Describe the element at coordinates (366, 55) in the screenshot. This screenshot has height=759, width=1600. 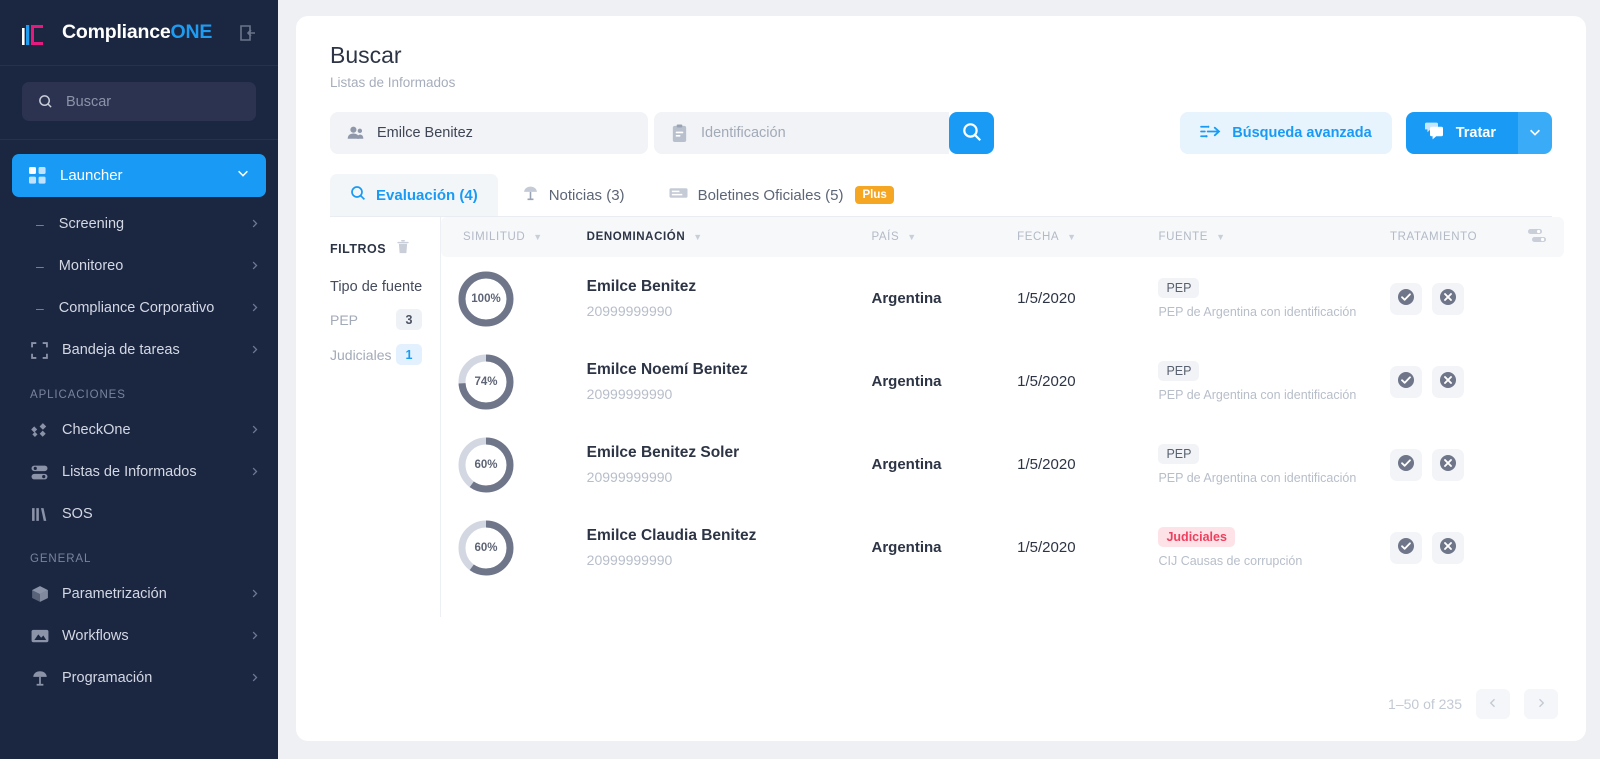
I see `page-title: Buscar` at that location.